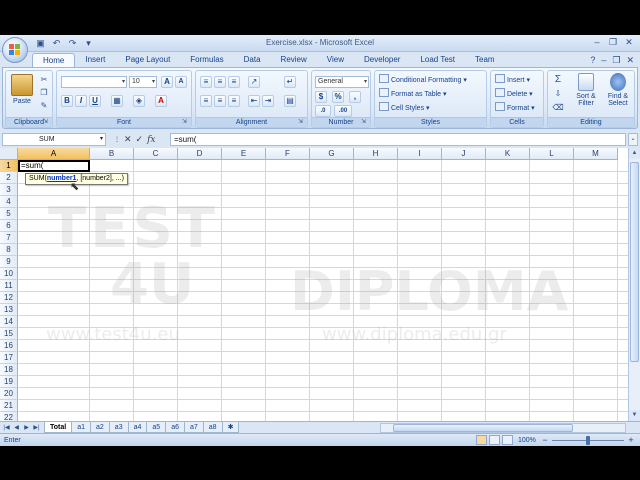  I want to click on vertical-scrollbar: ▲ ▼, so click(634, 284).